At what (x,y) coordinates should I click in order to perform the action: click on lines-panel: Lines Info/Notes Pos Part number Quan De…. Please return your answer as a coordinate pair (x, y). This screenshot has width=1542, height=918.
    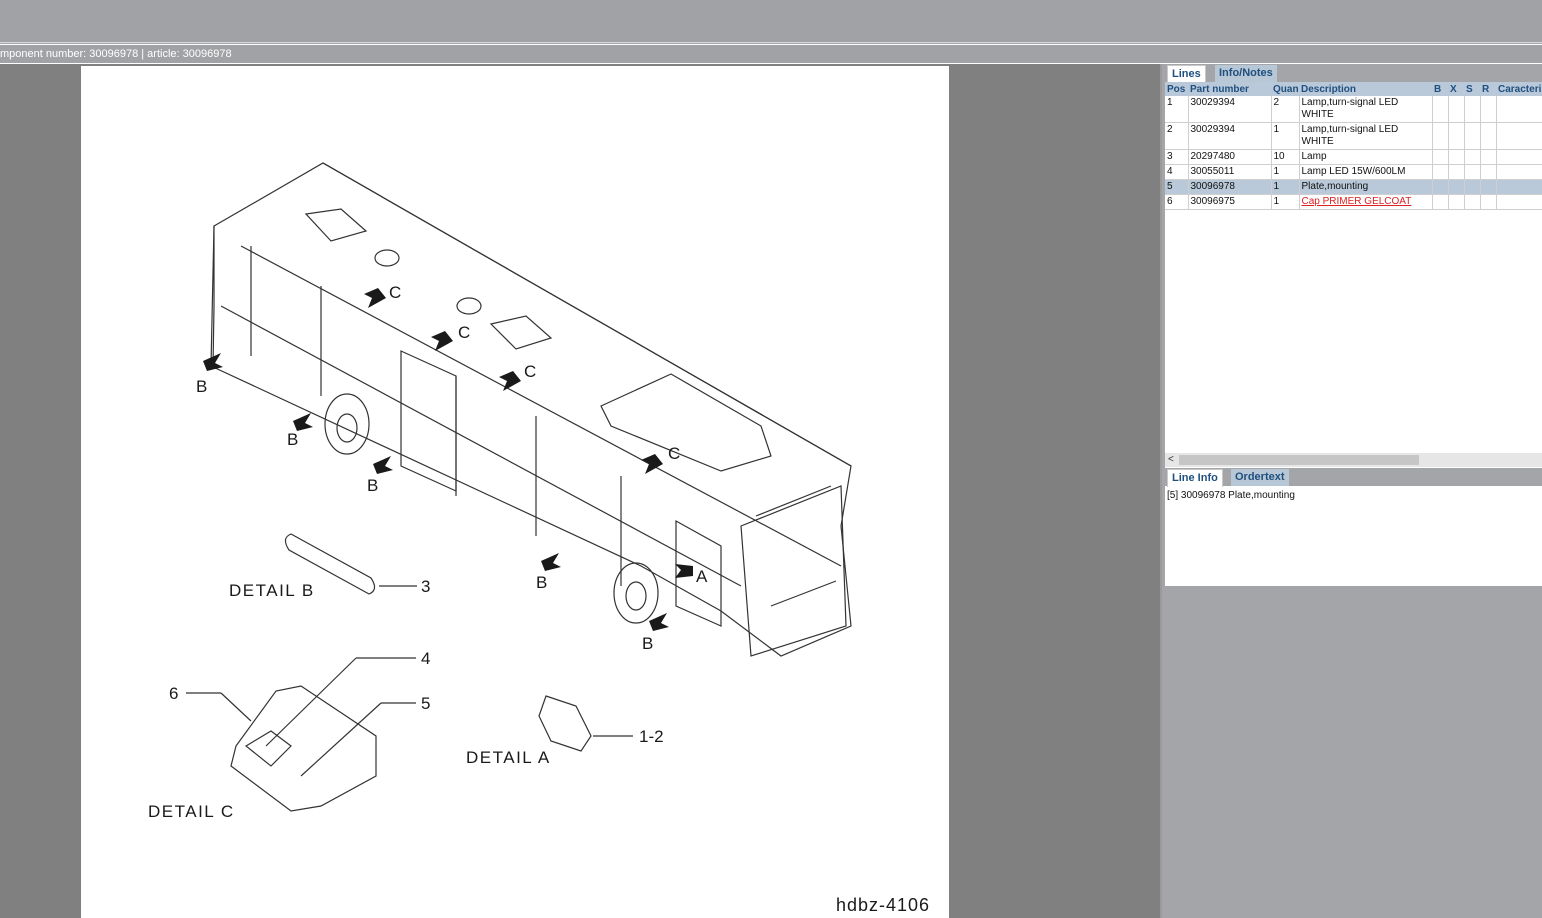
    Looking at the image, I should click on (1353, 266).